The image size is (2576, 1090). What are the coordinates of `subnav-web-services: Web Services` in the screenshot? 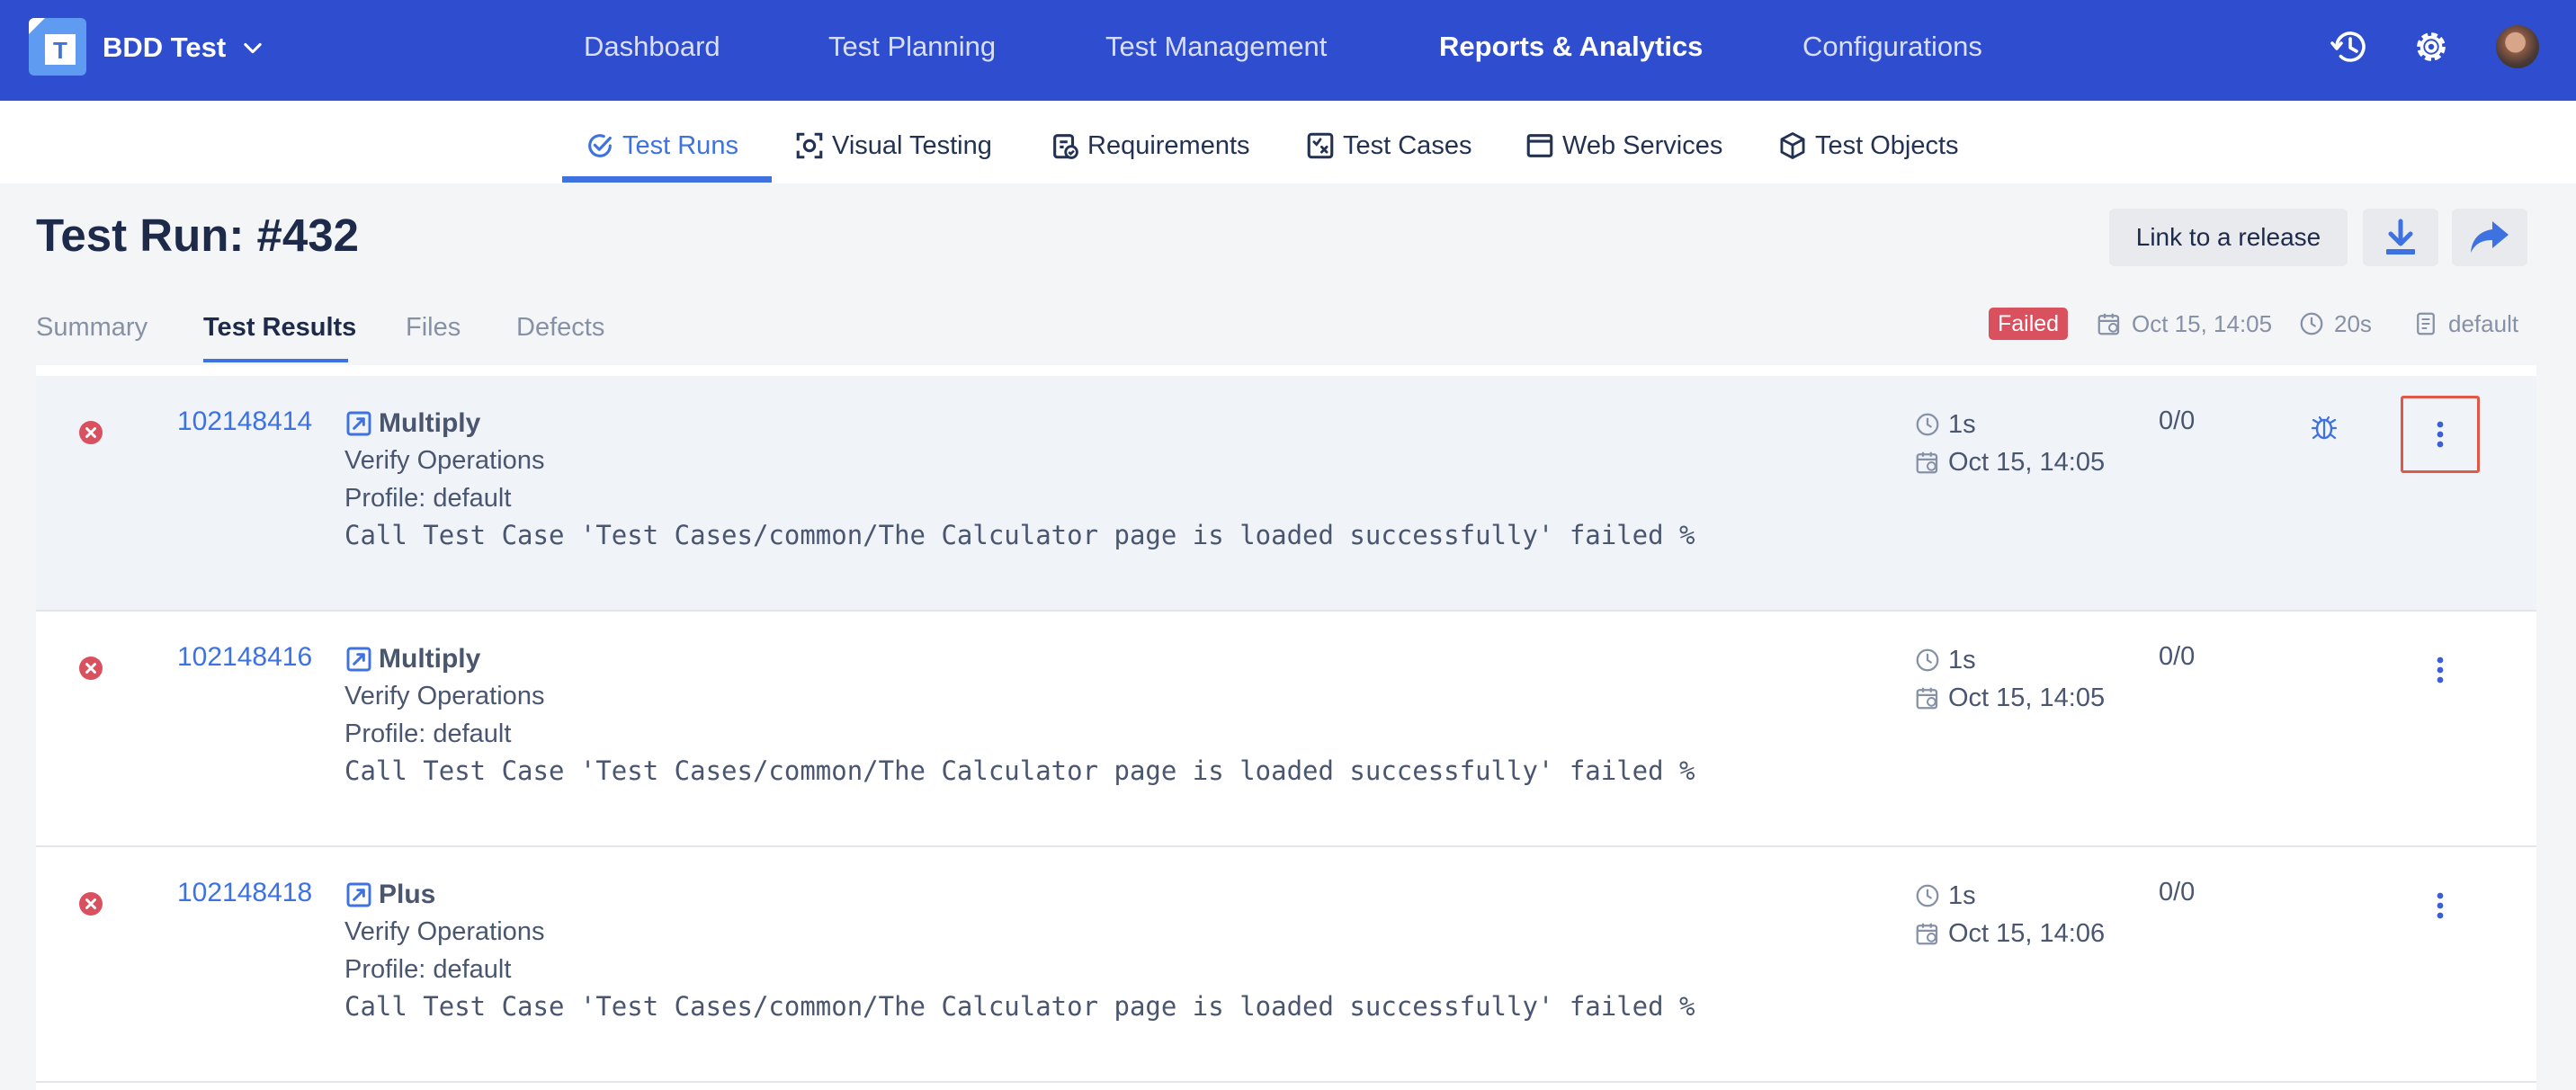 It's located at (1623, 146).